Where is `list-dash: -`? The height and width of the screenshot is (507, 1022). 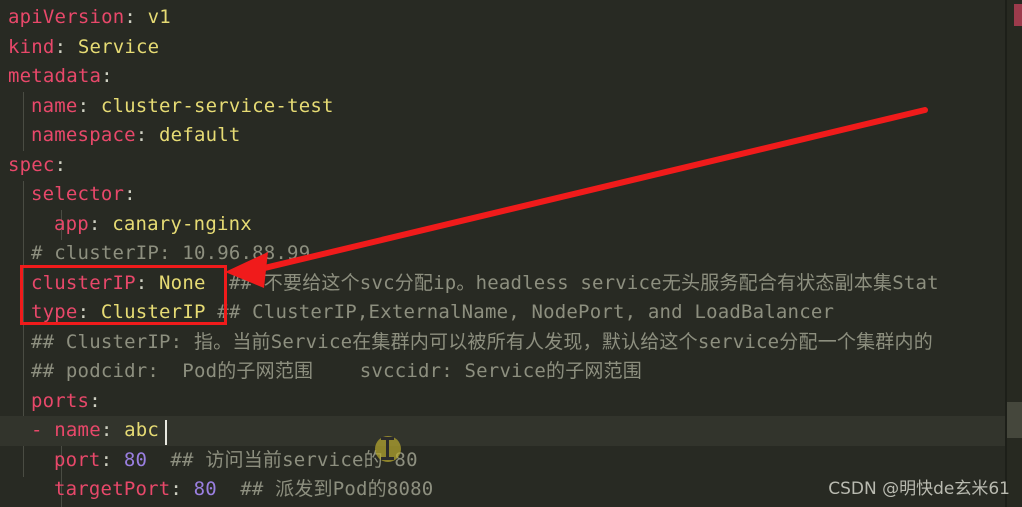
list-dash: - is located at coordinates (43, 430).